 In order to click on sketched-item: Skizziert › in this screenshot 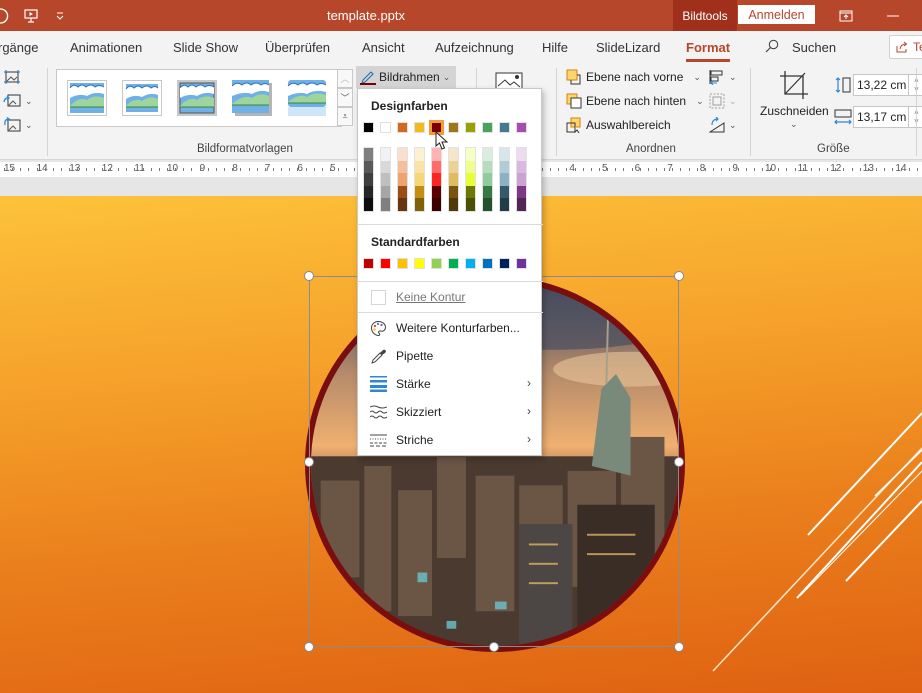, I will do `click(449, 412)`.